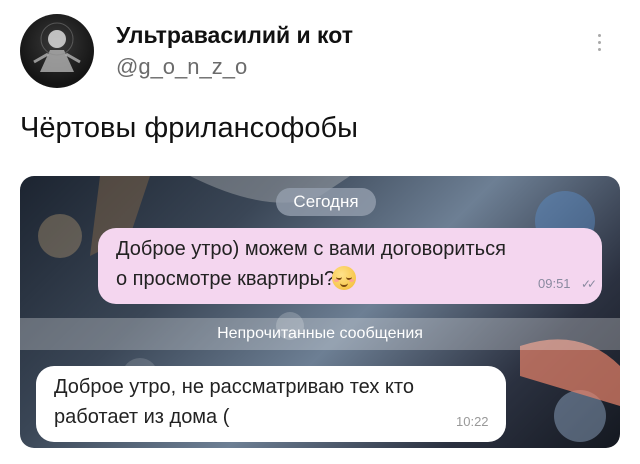 This screenshot has height=464, width=640. Describe the element at coordinates (226, 279) in the screenshot. I see `outgoing-message-line-2: о просмотре квартиры?` at that location.